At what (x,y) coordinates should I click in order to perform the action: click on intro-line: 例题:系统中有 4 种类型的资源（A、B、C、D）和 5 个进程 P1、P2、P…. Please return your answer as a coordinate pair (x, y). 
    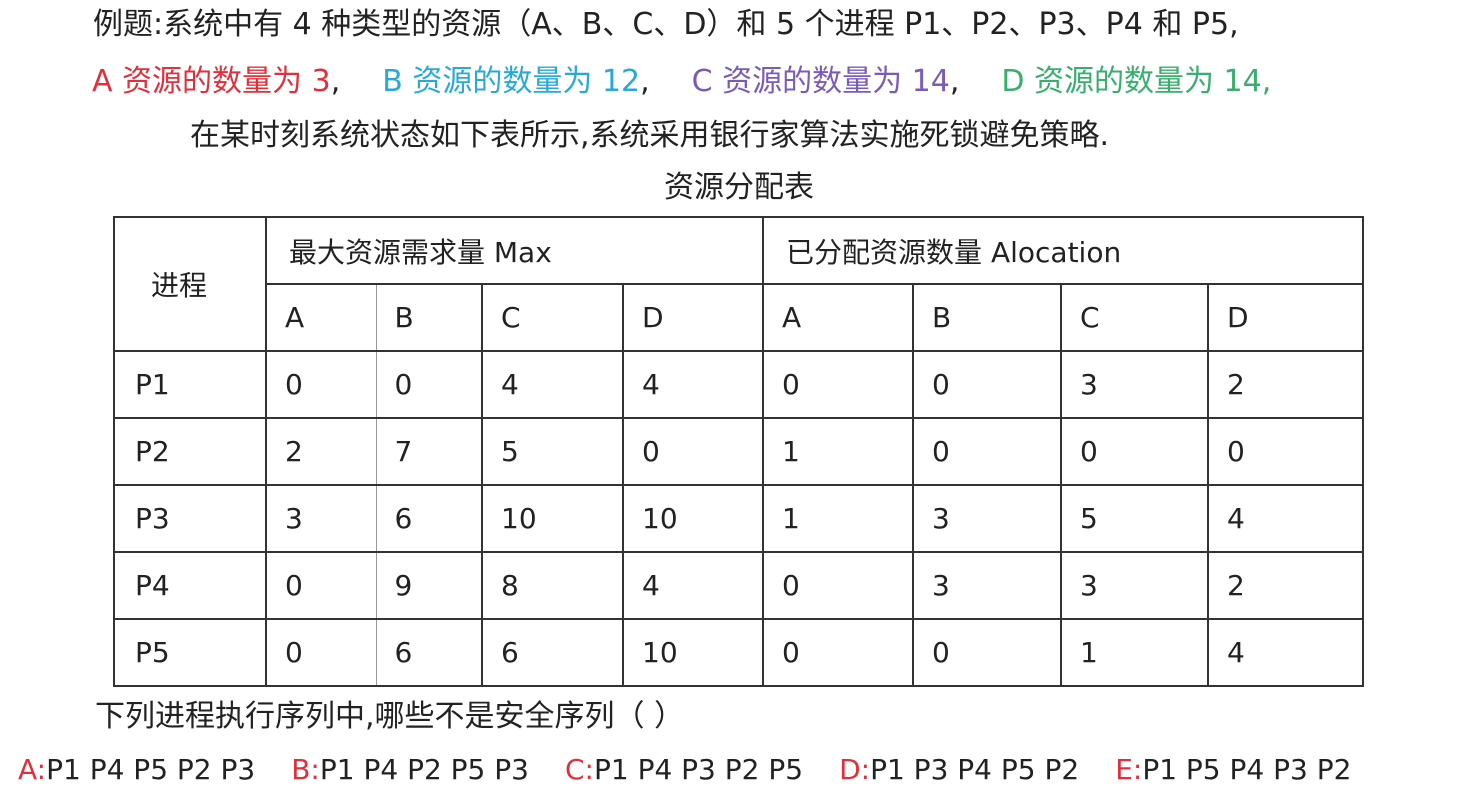
    Looking at the image, I should click on (666, 24).